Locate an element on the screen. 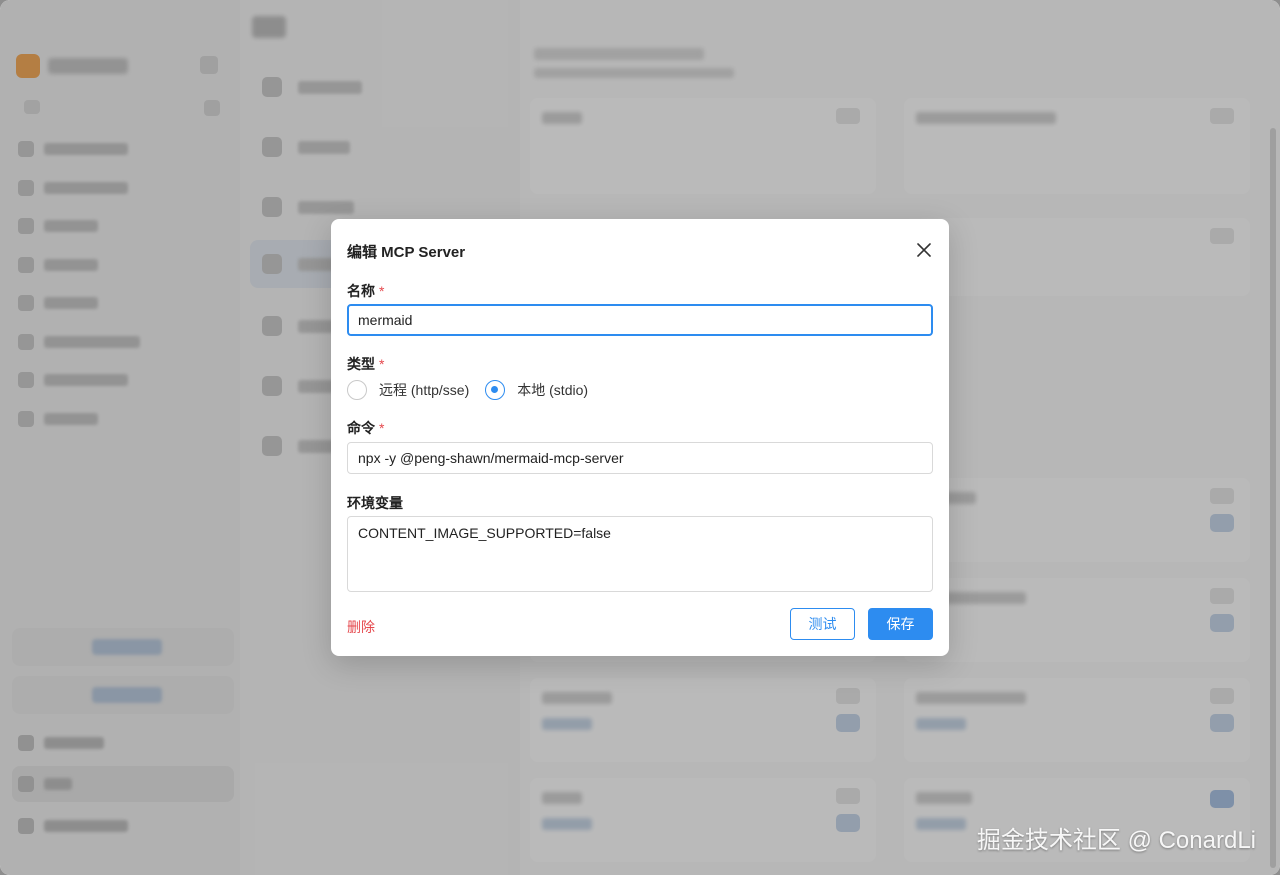  delete-button: 删除 is located at coordinates (361, 627).